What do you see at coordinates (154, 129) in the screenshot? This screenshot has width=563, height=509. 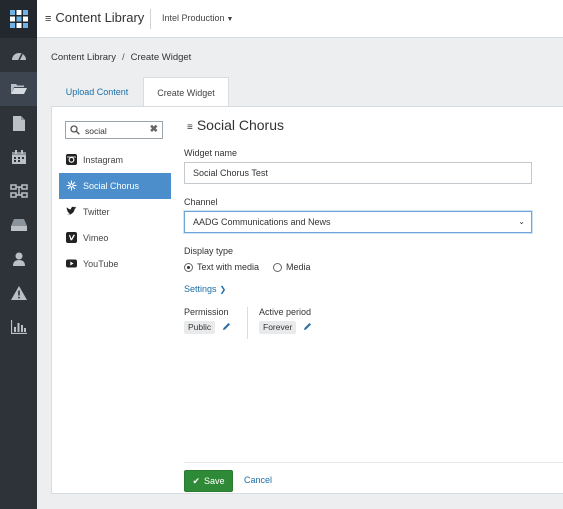 I see `clear-icon: ✖` at bounding box center [154, 129].